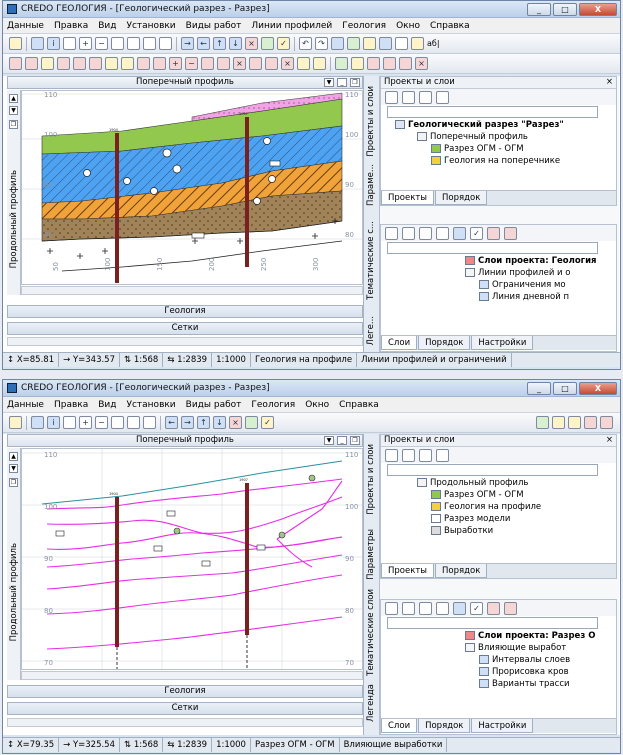  Describe the element at coordinates (498, 285) in the screenshot. I see `layer-item: Ограничения мо` at that location.